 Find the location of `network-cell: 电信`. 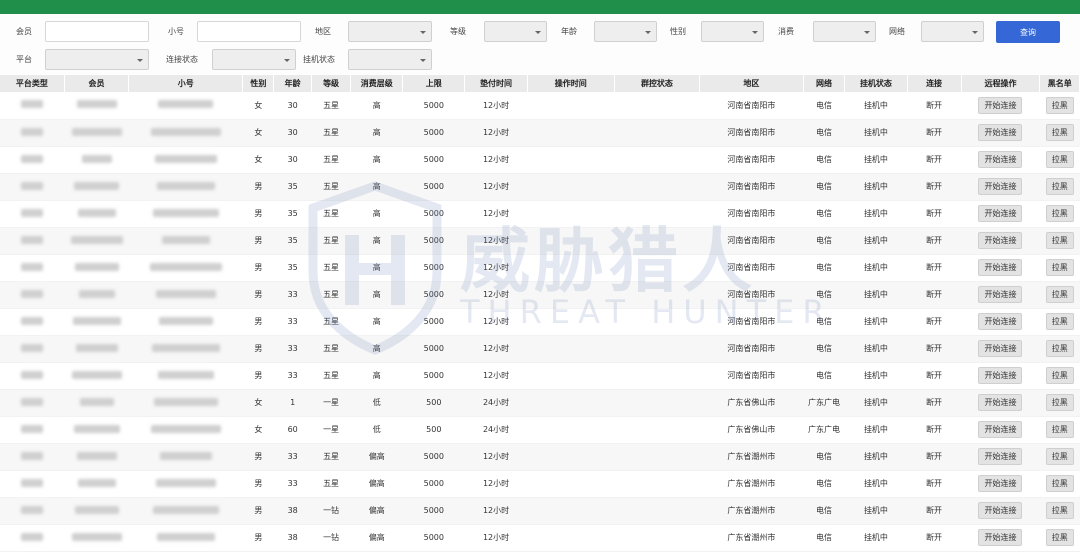

network-cell: 电信 is located at coordinates (824, 349).